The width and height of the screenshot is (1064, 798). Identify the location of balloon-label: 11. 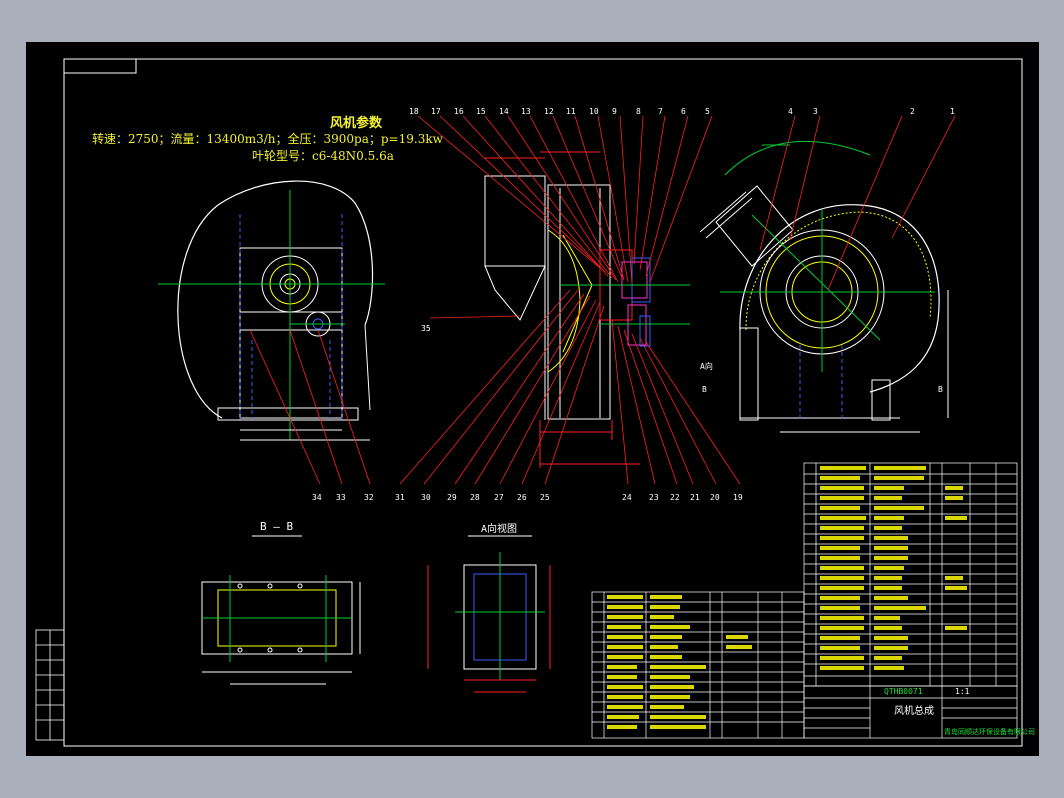
(571, 111).